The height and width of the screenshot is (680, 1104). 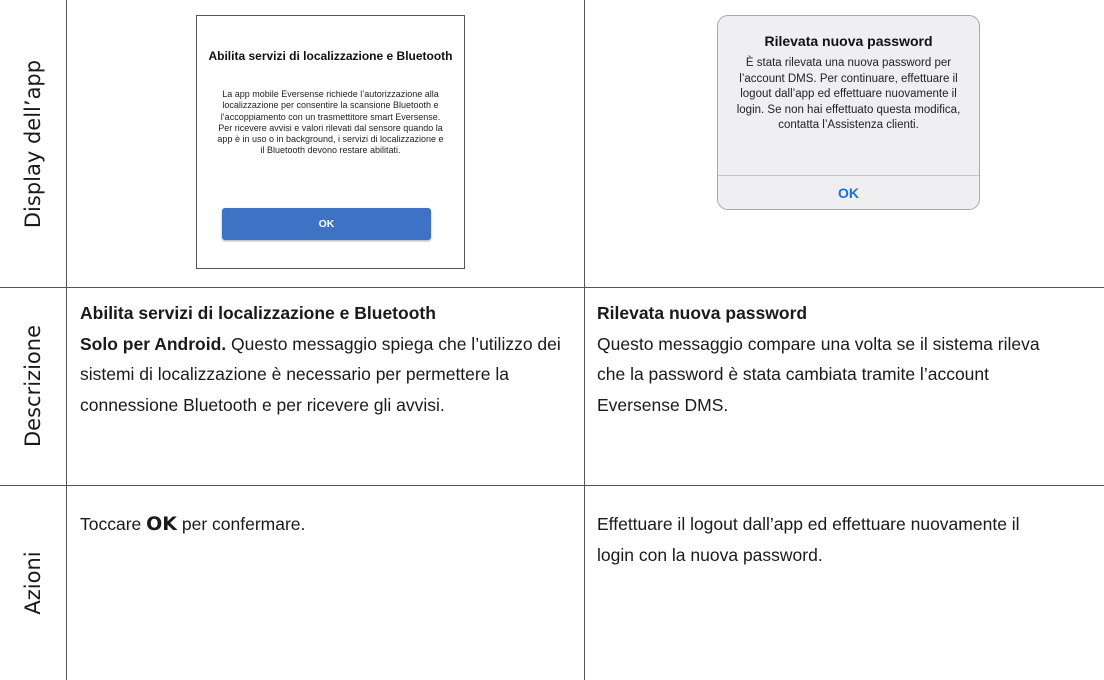 I want to click on action-left-ok: OK, so click(x=162, y=524).